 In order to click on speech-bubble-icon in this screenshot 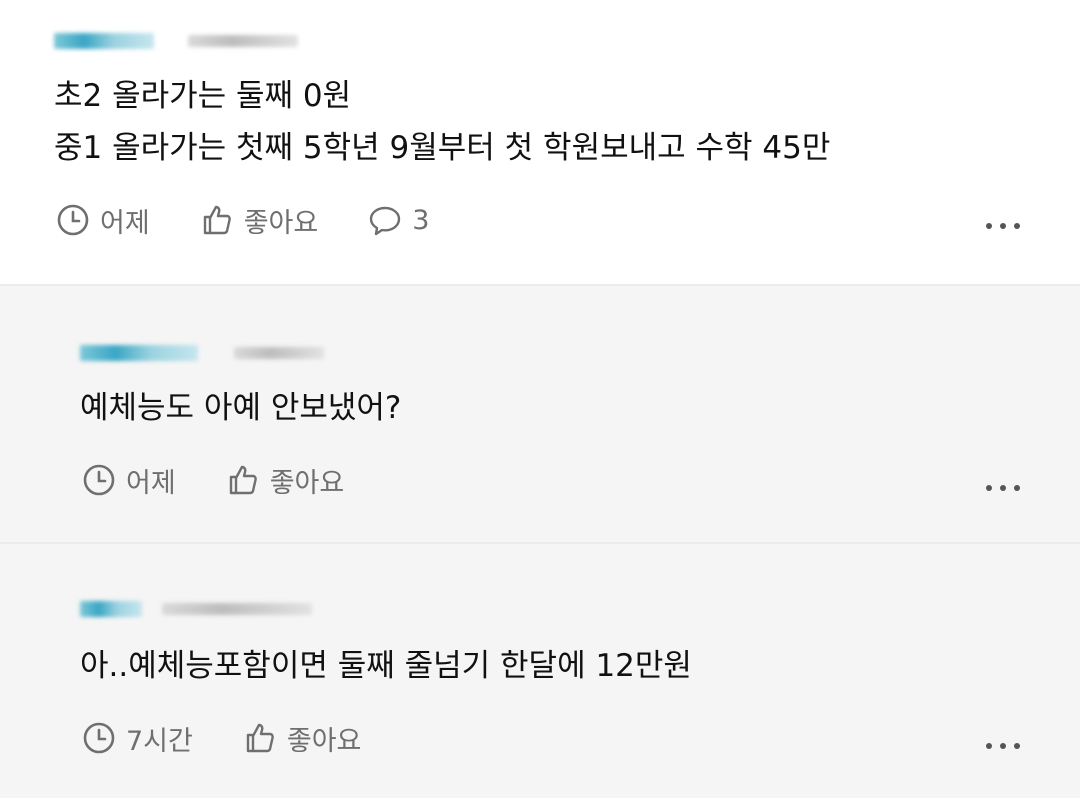, I will do `click(385, 221)`.